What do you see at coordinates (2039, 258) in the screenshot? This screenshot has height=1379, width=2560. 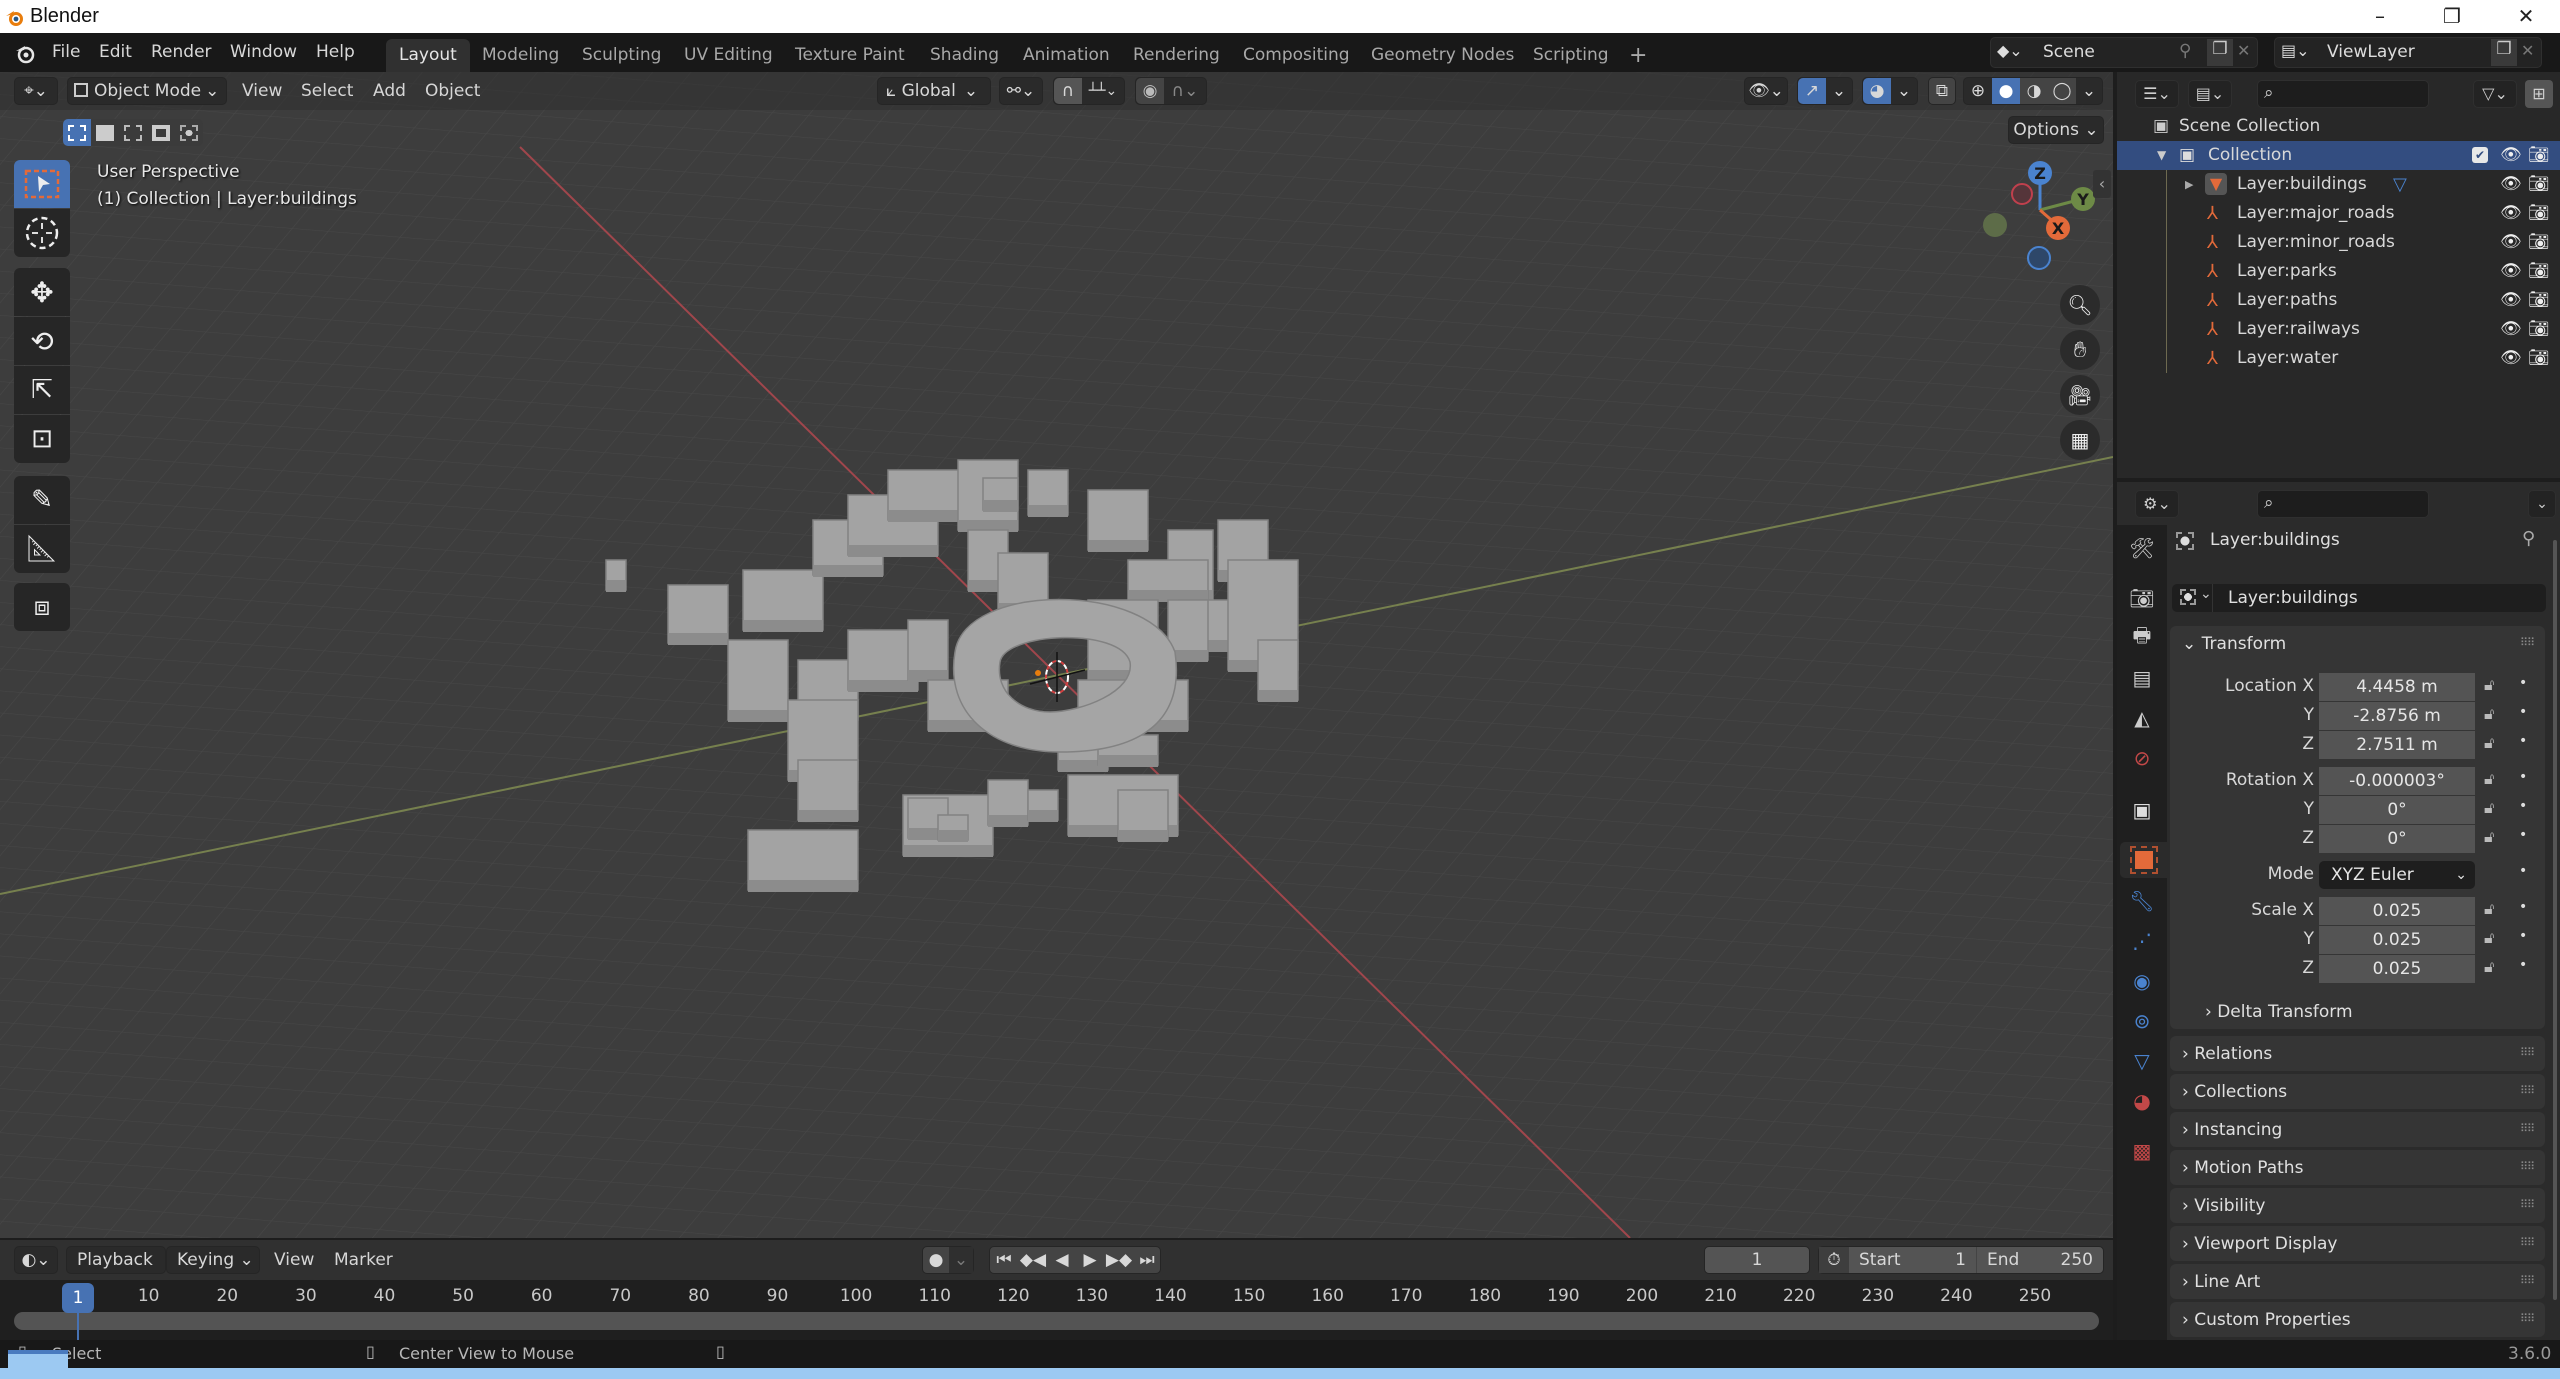 I see `gizmo-neg-z` at bounding box center [2039, 258].